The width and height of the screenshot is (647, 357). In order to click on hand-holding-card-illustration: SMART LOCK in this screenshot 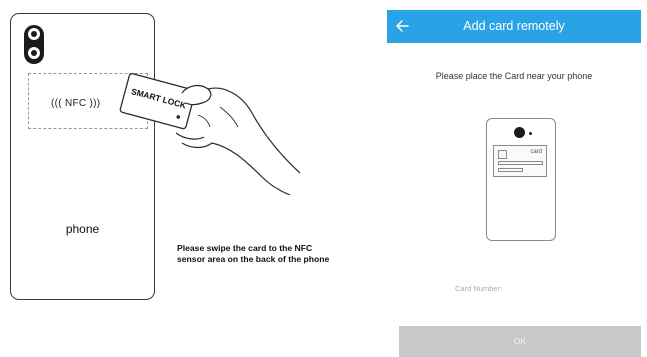, I will do `click(210, 134)`.